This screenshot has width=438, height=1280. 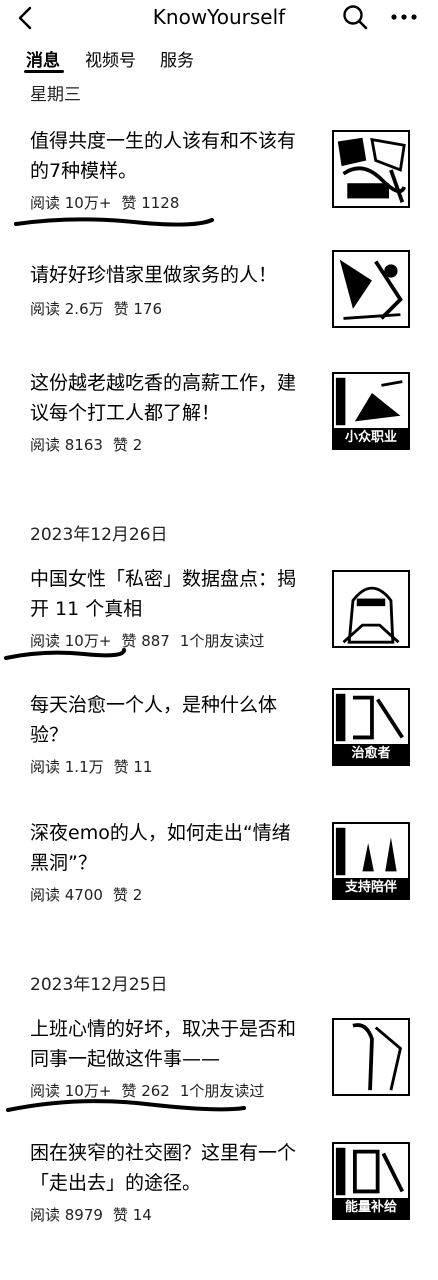 I want to click on read-count: 阅读 2.6万, so click(x=67, y=309).